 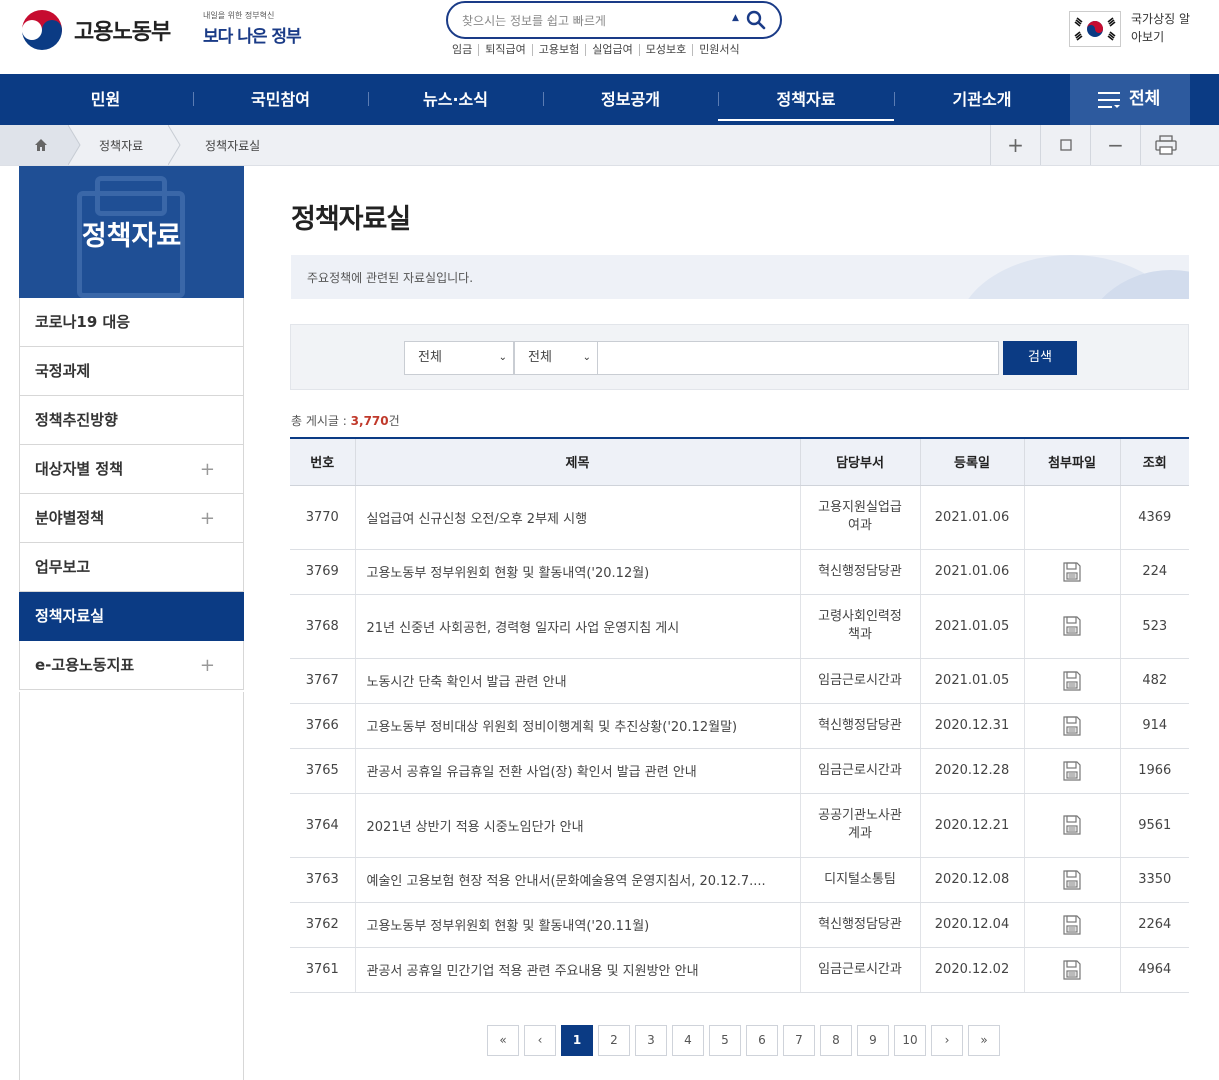 I want to click on zoom-out-button: −, so click(x=1115, y=145).